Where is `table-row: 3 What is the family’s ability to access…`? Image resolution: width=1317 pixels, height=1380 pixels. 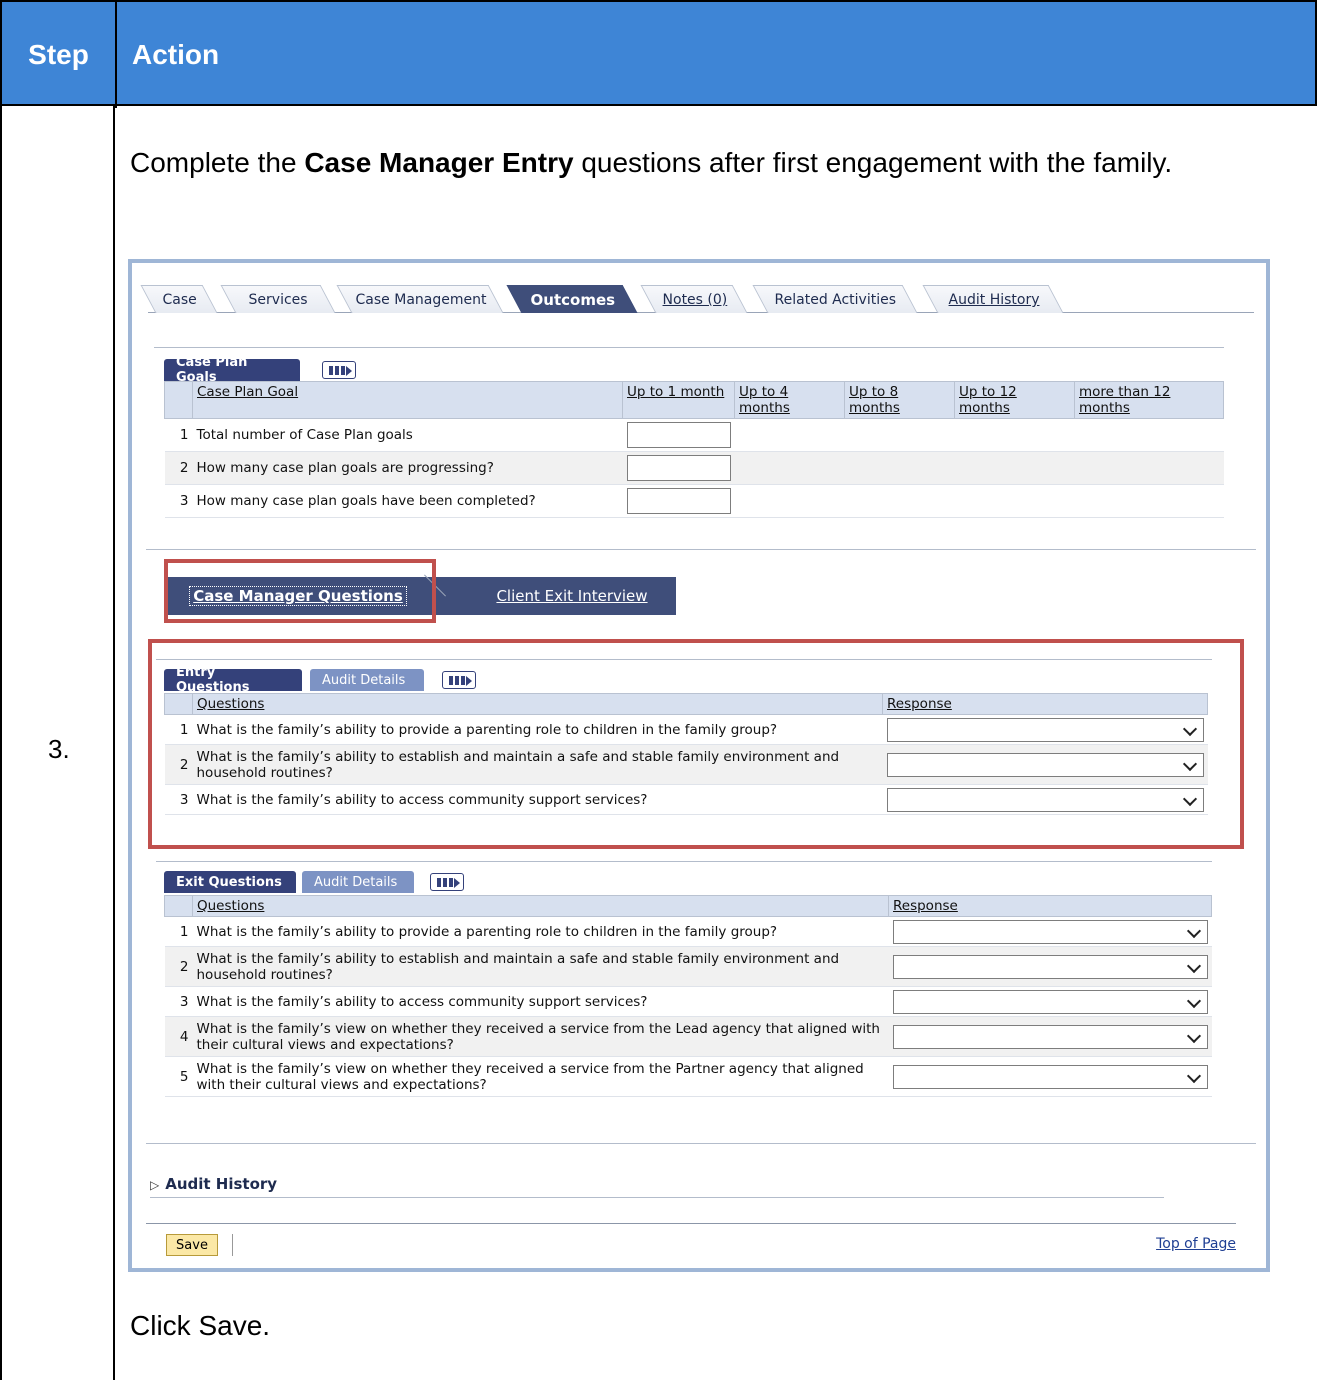
table-row: 3 What is the family’s ability to access… is located at coordinates (688, 1001).